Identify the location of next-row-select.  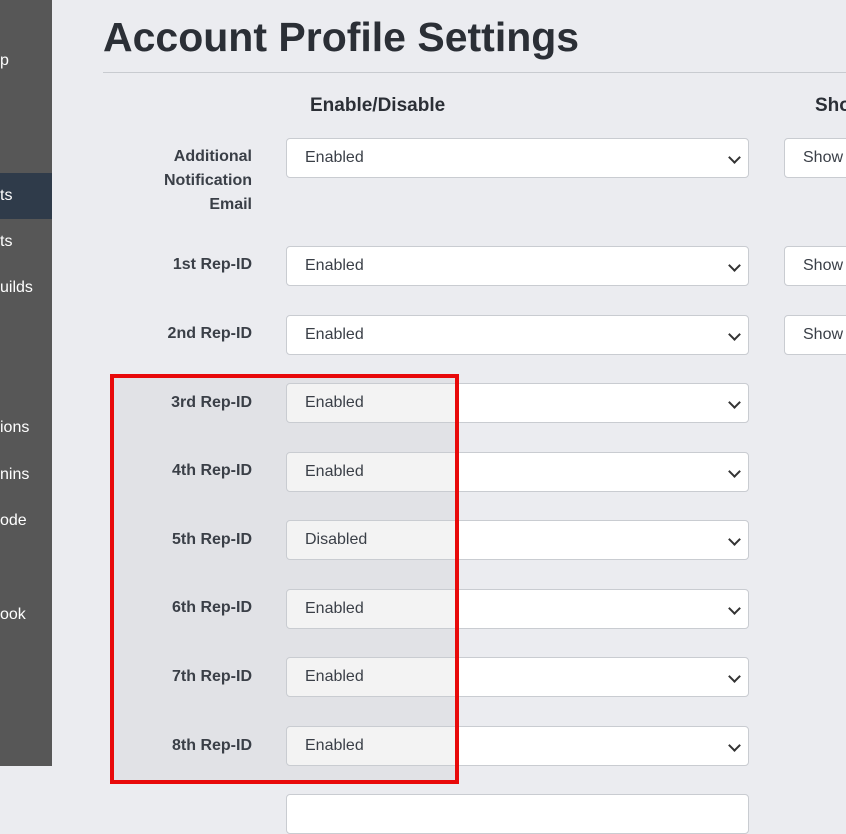
(517, 814).